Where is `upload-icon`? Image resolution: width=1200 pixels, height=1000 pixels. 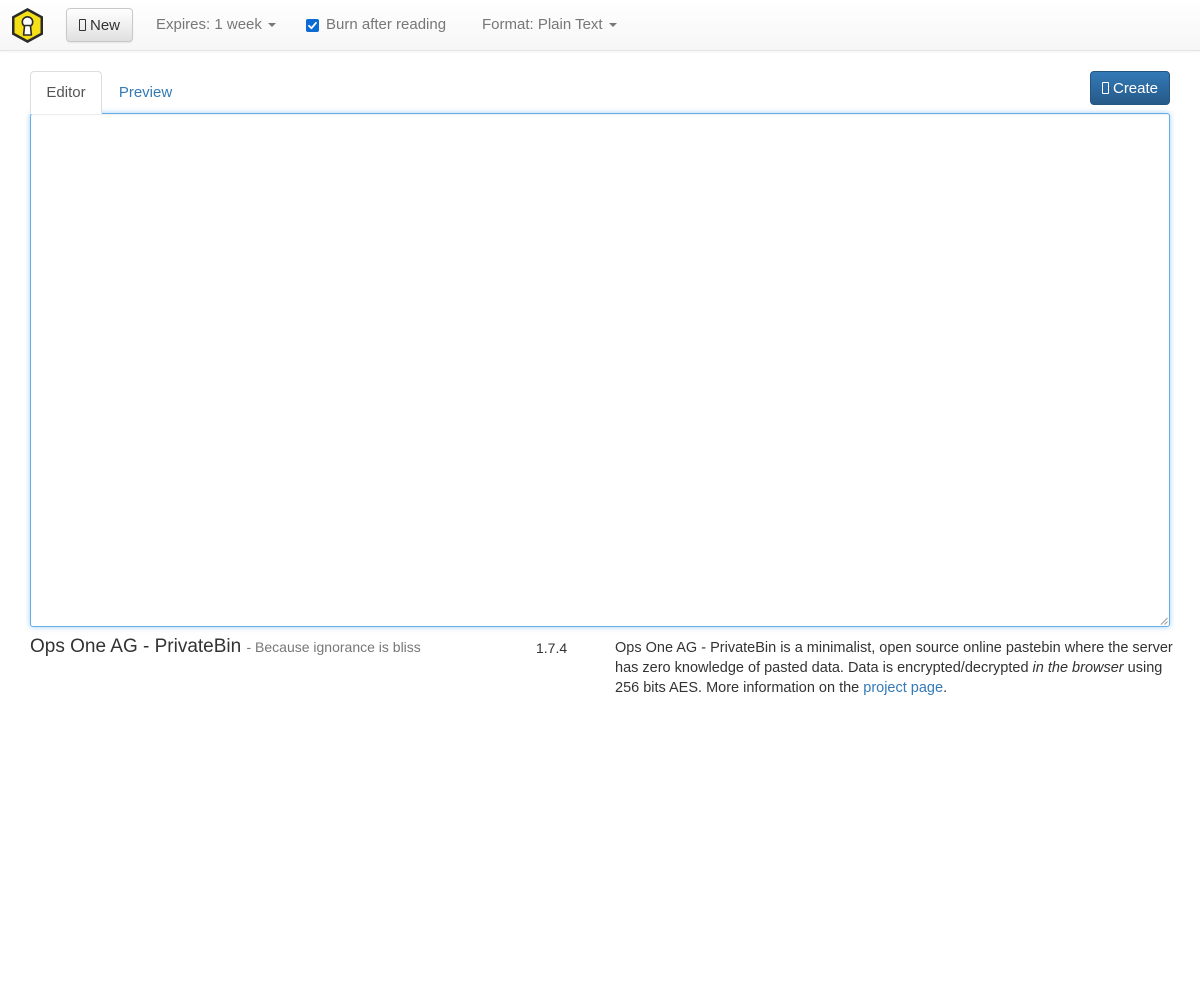
upload-icon is located at coordinates (1105, 88).